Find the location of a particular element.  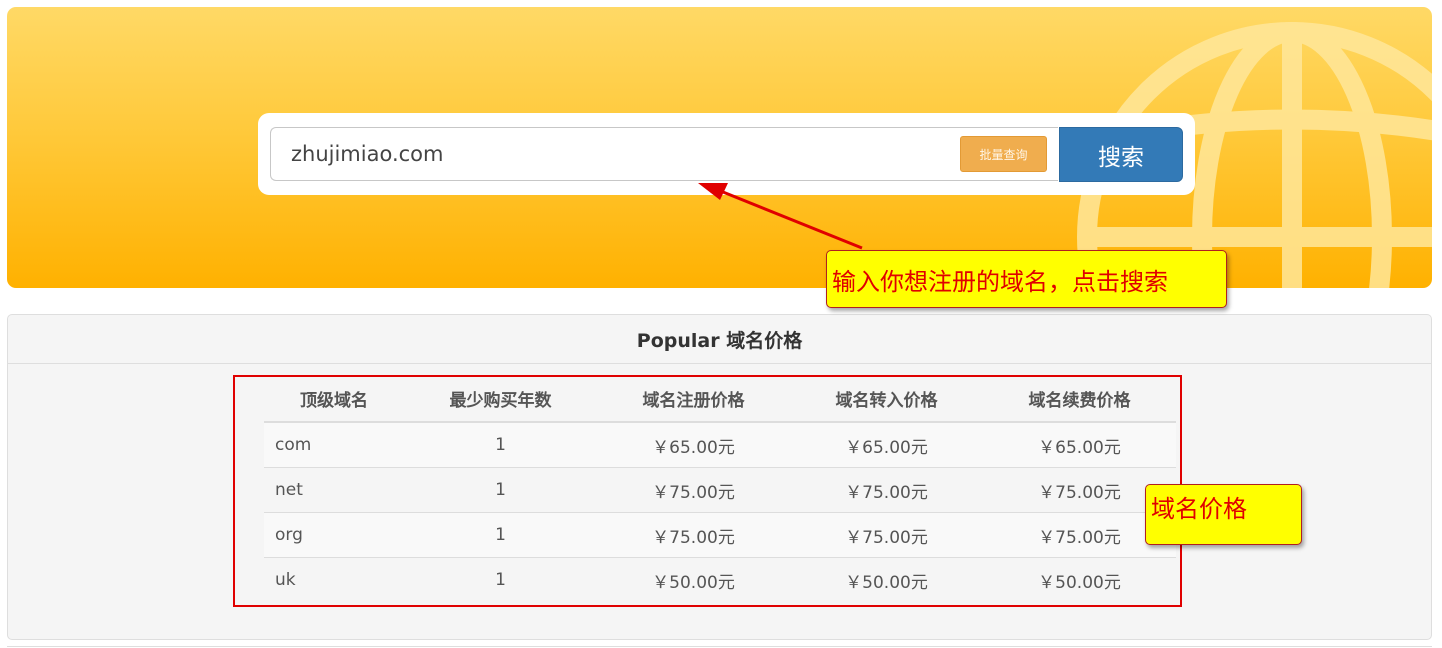

search-annotation-callout: 输入你想注册的域名，点击搜索 is located at coordinates (1026, 279).